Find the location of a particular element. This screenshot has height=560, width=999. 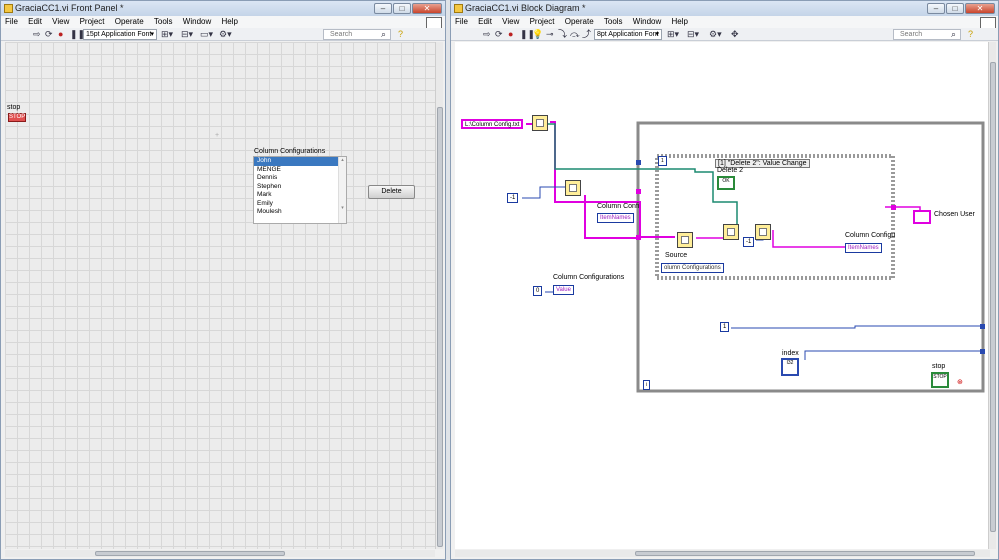

step-out-icon: ⤴ is located at coordinates (586, 34).